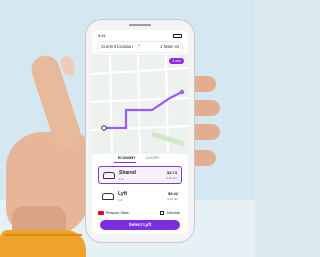  I want to click on destination-marker, so click(182, 92).